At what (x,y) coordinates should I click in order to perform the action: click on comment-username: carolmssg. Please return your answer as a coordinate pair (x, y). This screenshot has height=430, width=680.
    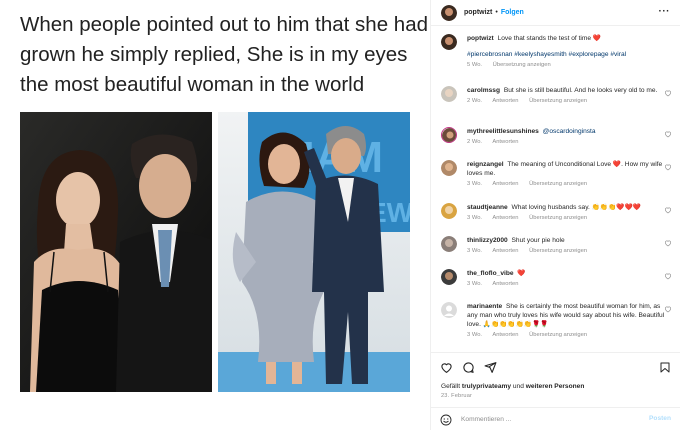
    Looking at the image, I should click on (483, 90).